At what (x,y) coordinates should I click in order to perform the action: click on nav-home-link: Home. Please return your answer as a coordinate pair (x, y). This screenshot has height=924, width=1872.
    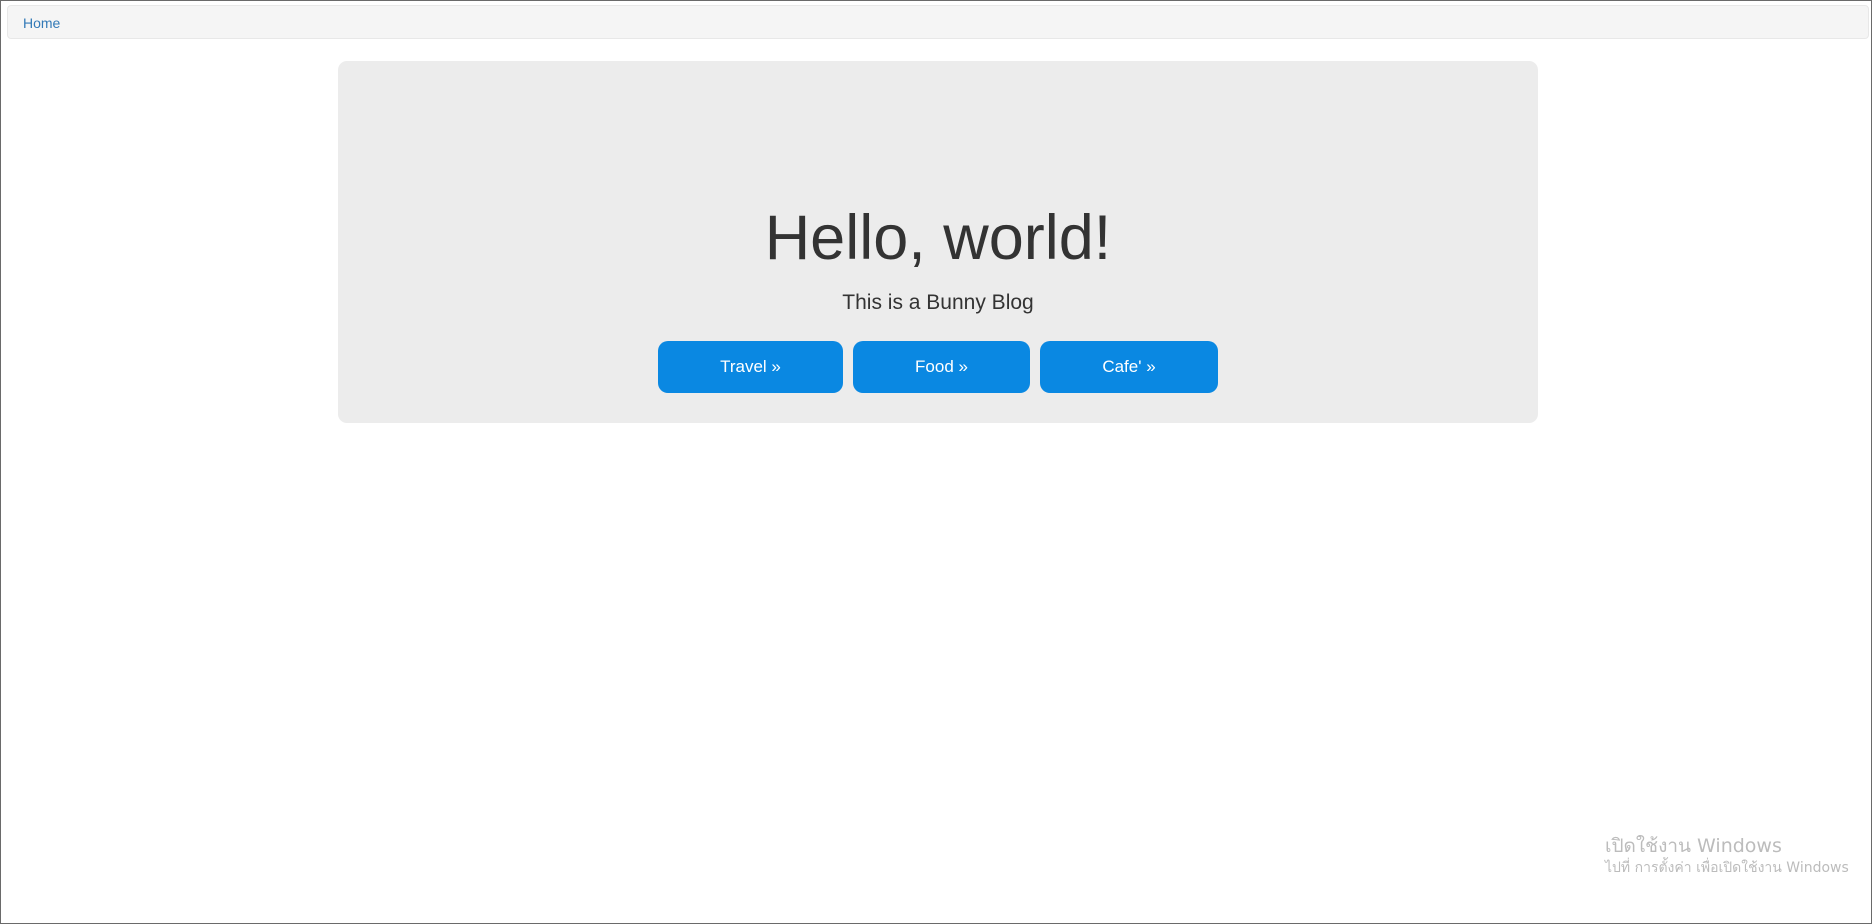
    Looking at the image, I should click on (41, 23).